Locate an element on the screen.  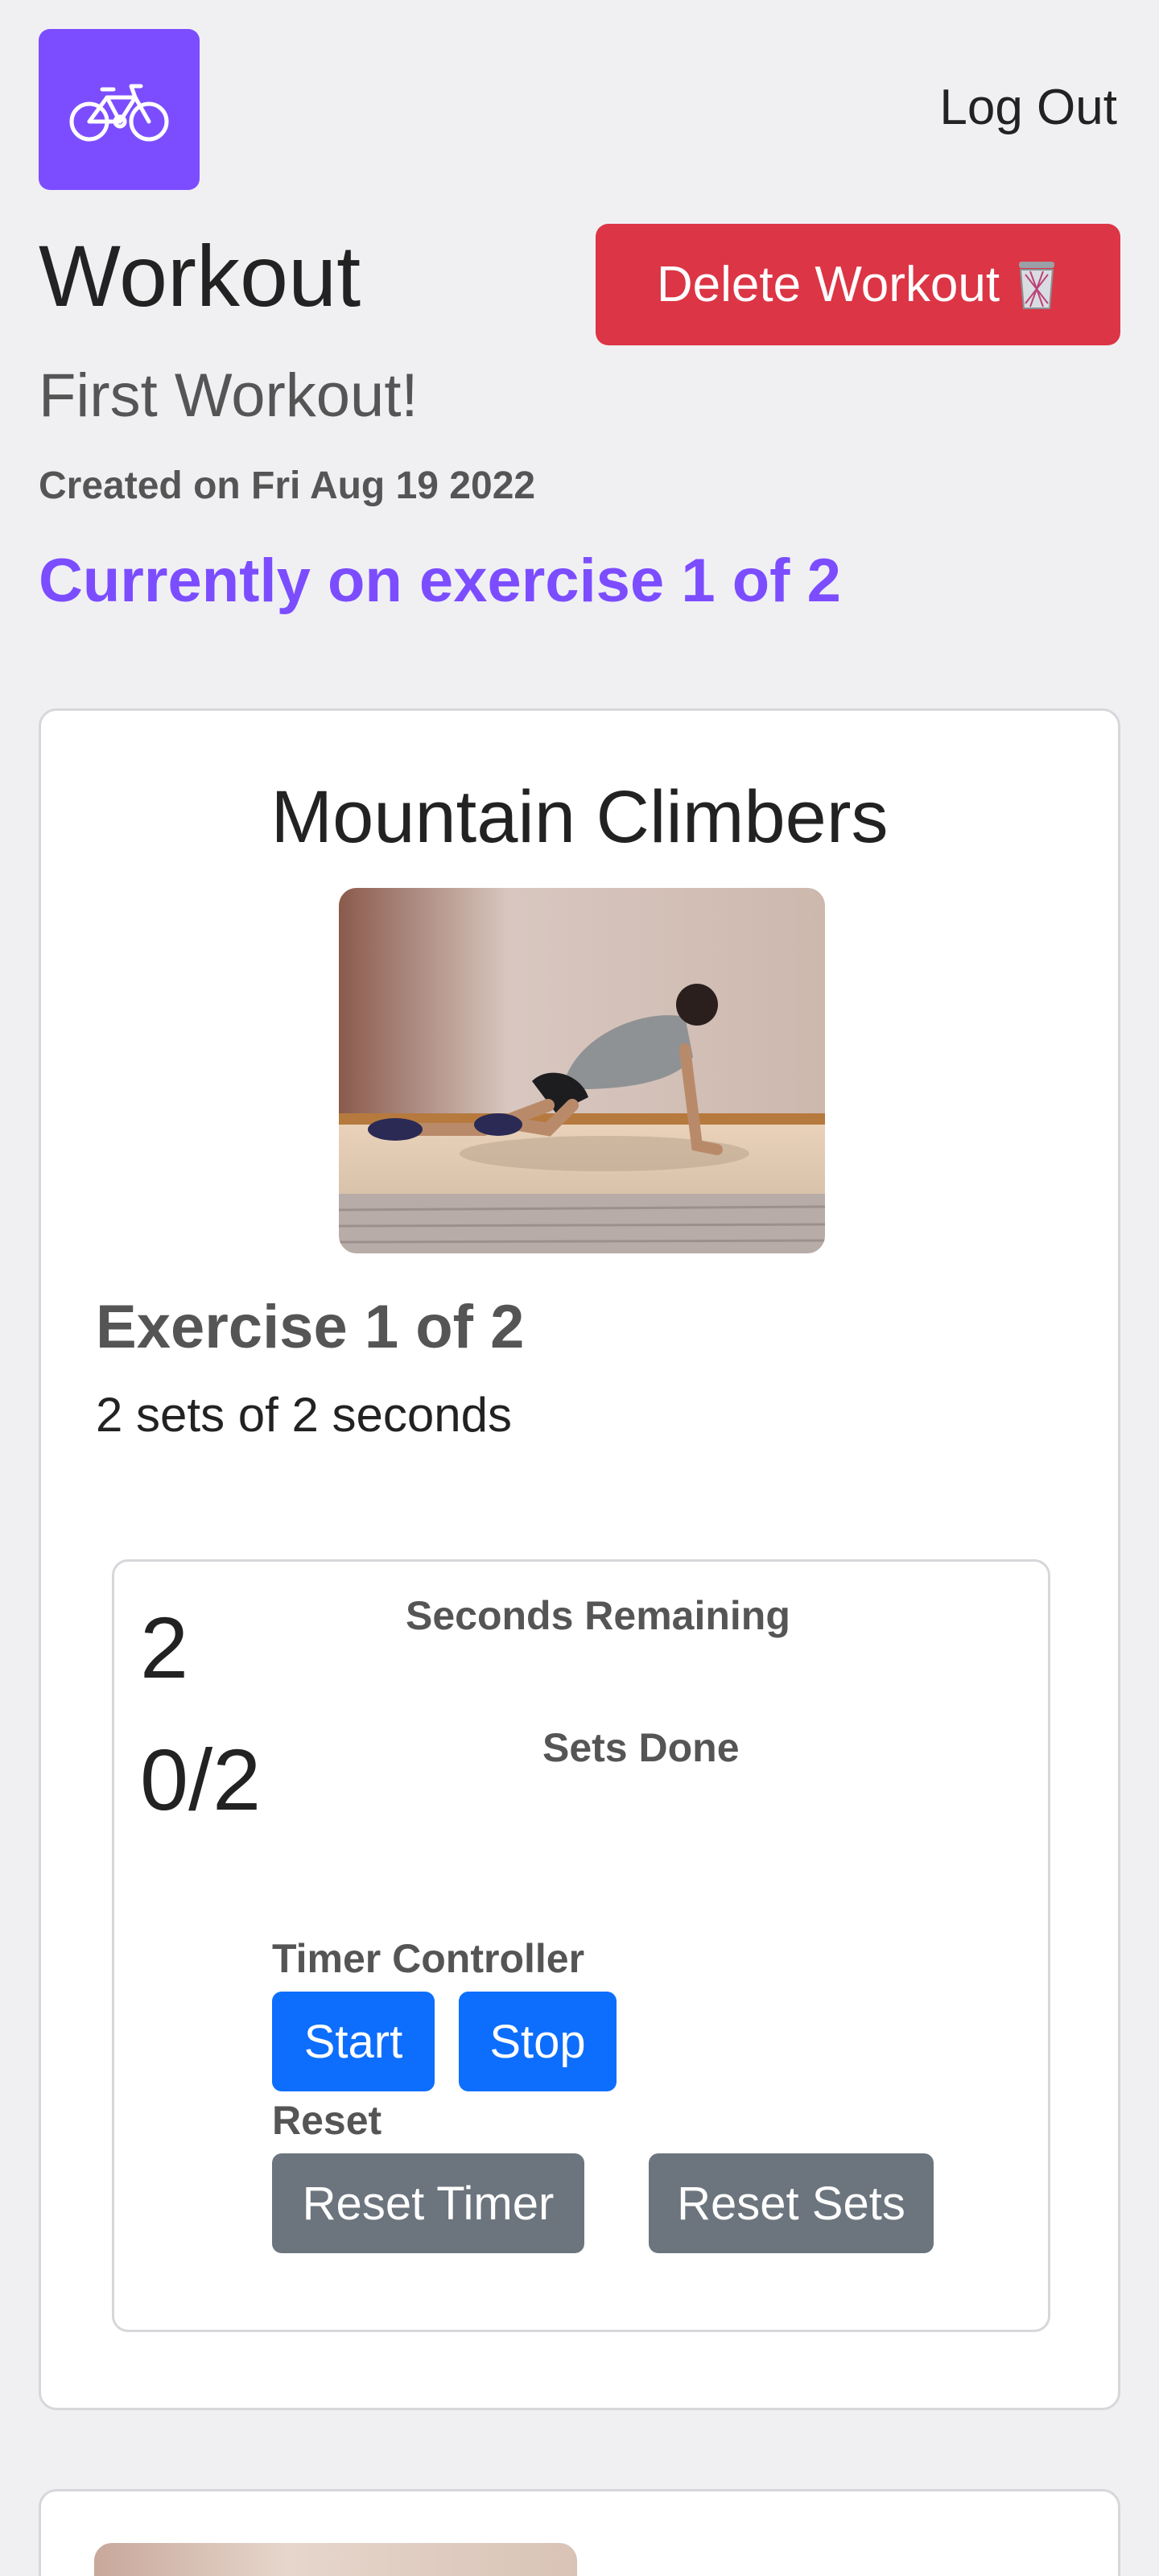
reset-sets-button: Reset Sets is located at coordinates (791, 2203).